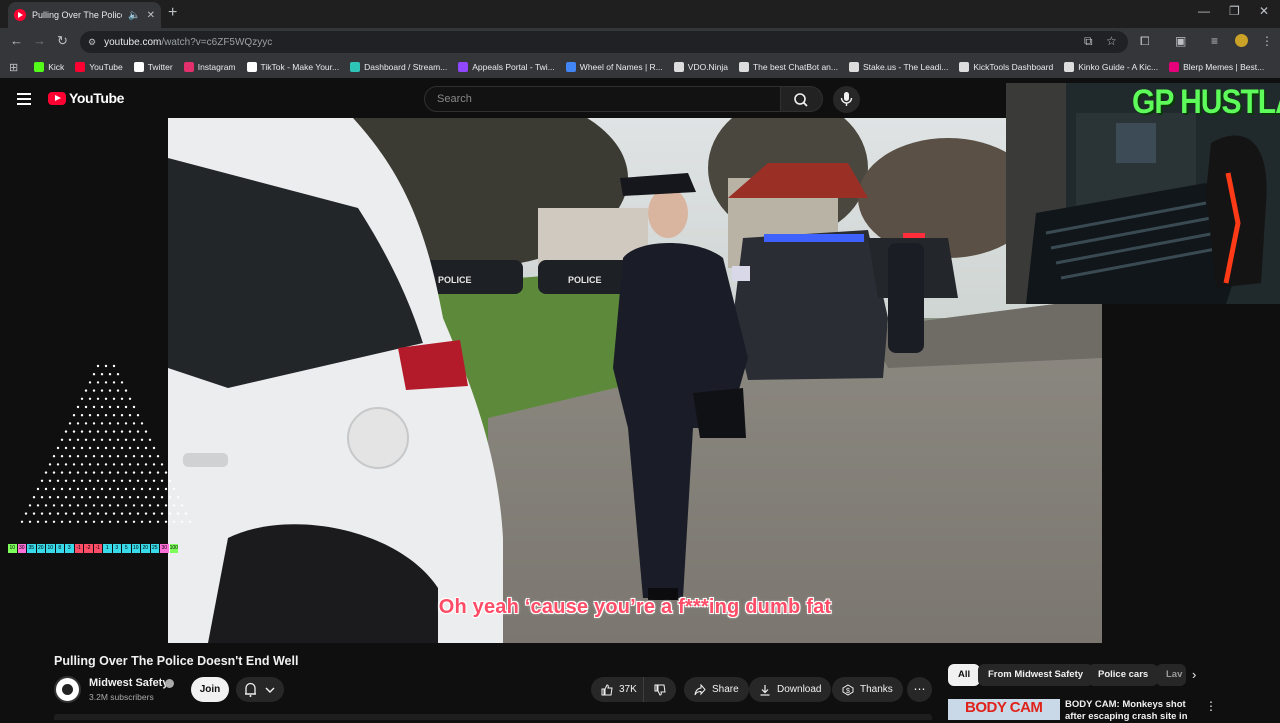  I want to click on download-button: Download, so click(790, 689).